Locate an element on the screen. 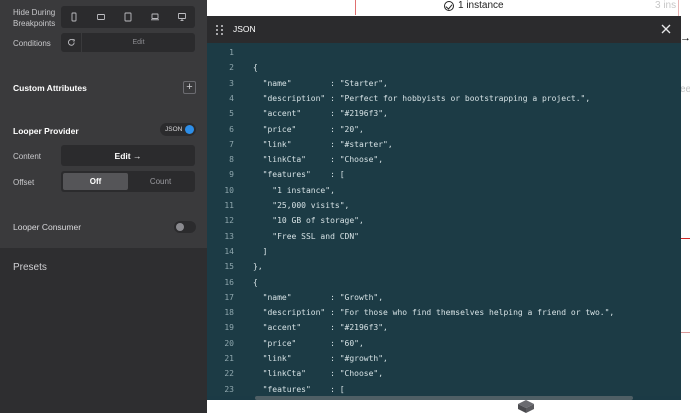  code-line: 7 "link" : "#starter", is located at coordinates (444, 145).